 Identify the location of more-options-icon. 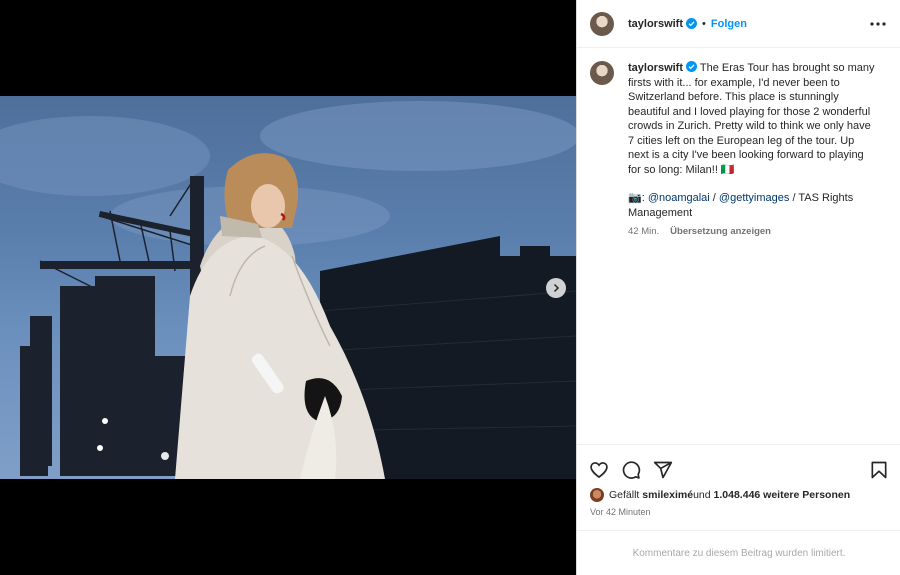
(878, 23).